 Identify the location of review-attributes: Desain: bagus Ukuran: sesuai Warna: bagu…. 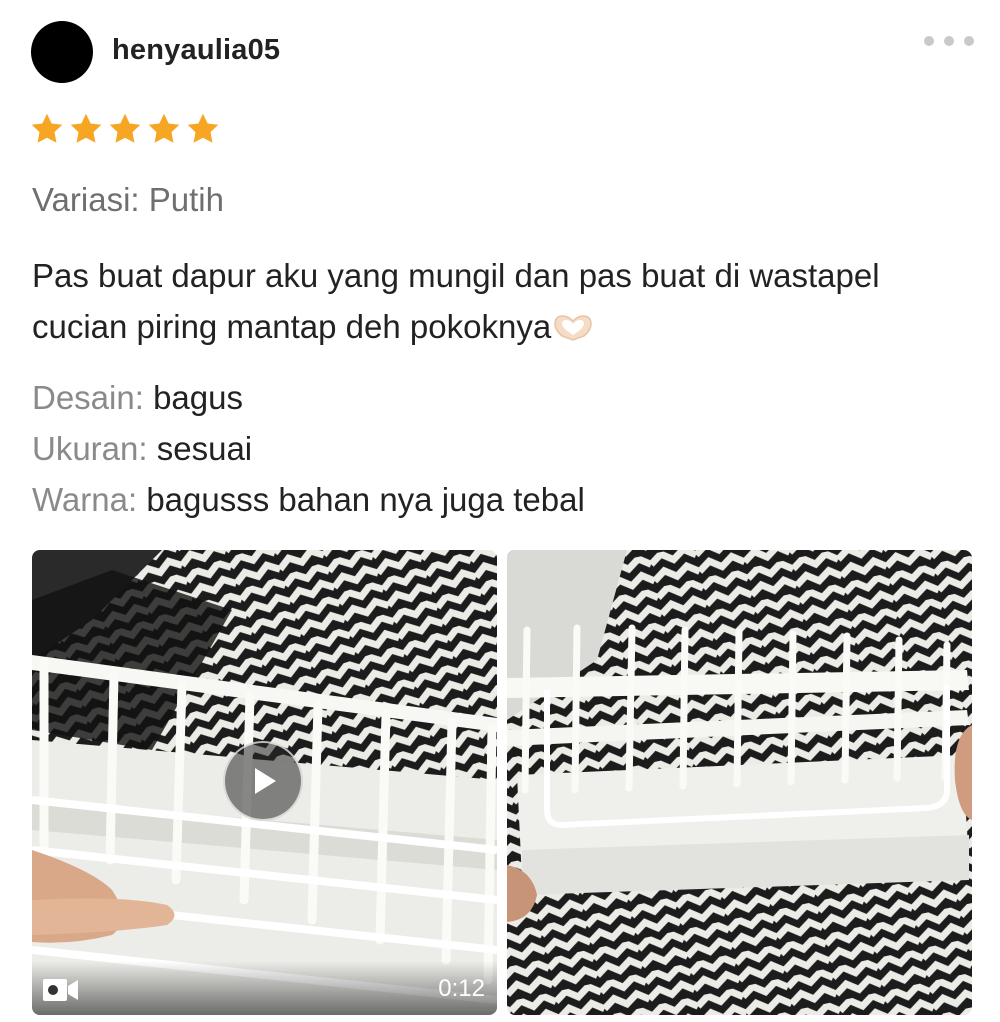
(308, 448).